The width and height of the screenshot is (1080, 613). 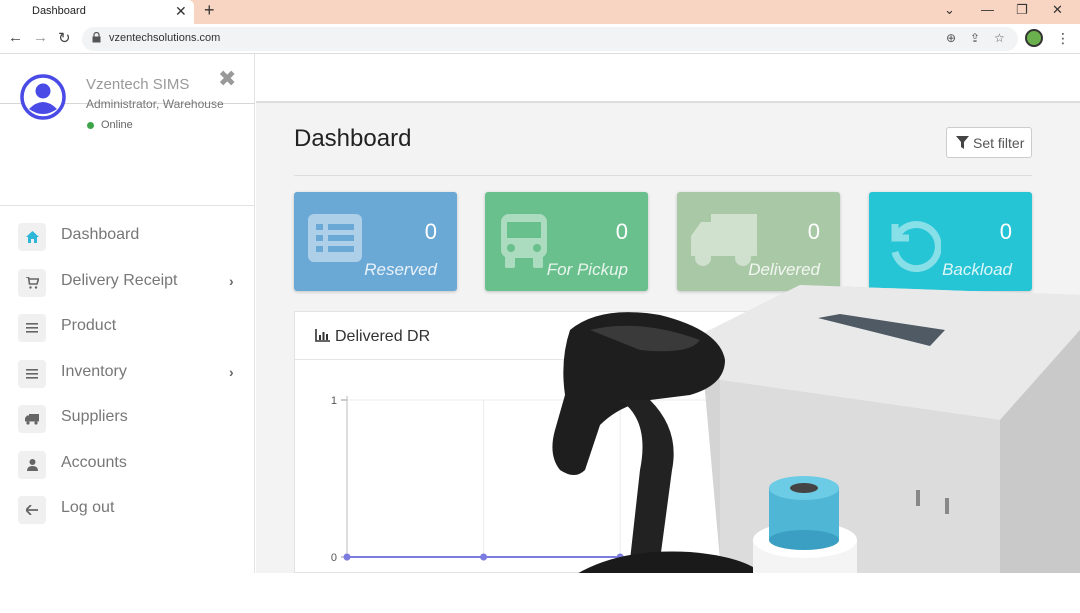 What do you see at coordinates (32, 465) in the screenshot?
I see `user-icon` at bounding box center [32, 465].